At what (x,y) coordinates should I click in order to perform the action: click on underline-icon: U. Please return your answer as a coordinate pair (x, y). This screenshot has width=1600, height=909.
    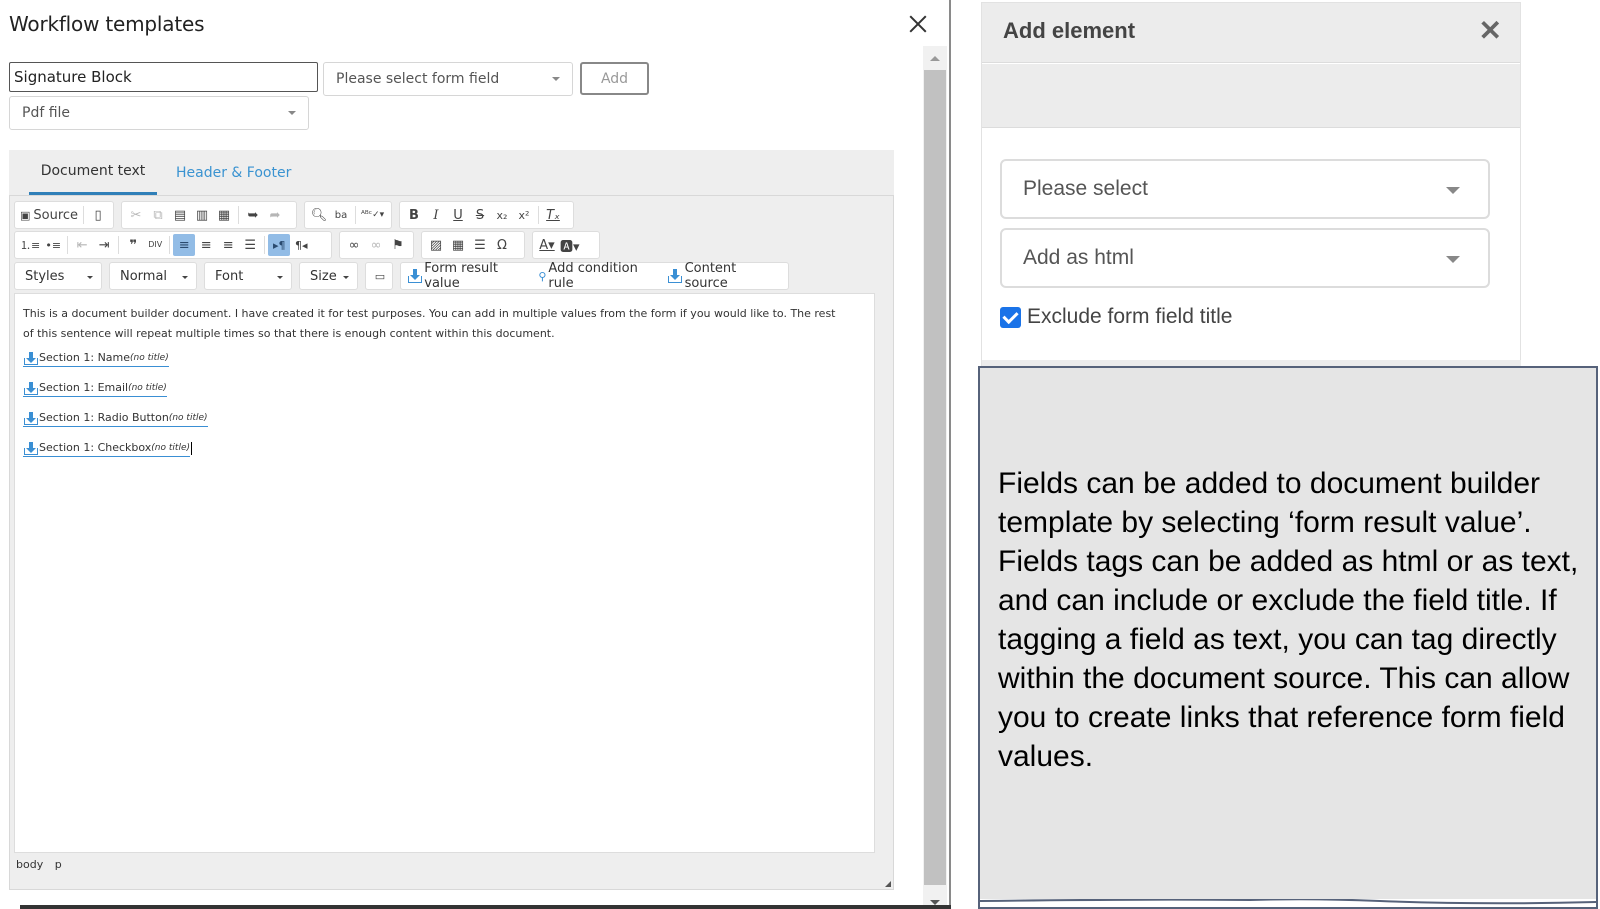
    Looking at the image, I should click on (458, 215).